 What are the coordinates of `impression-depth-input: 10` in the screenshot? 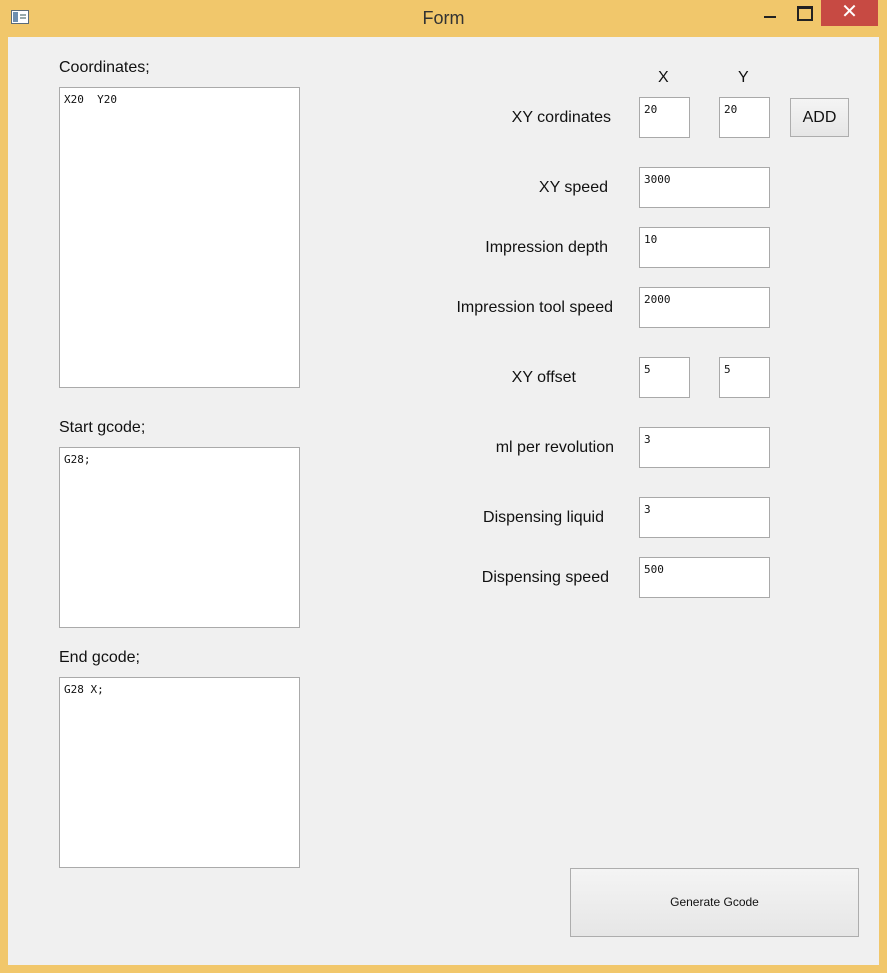 It's located at (704, 247).